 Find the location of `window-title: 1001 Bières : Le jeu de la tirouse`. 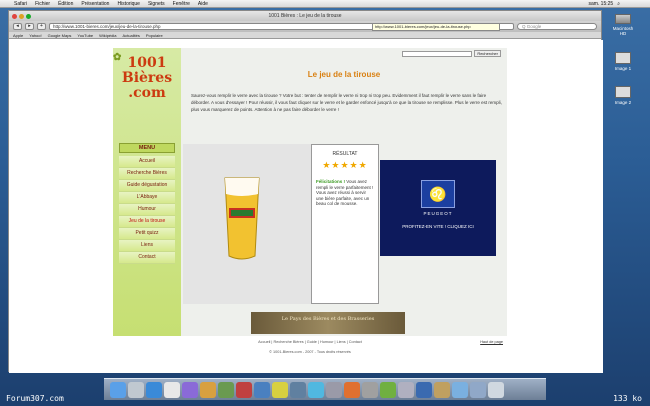

window-title: 1001 Bières : Le jeu de la tirouse is located at coordinates (305, 16).